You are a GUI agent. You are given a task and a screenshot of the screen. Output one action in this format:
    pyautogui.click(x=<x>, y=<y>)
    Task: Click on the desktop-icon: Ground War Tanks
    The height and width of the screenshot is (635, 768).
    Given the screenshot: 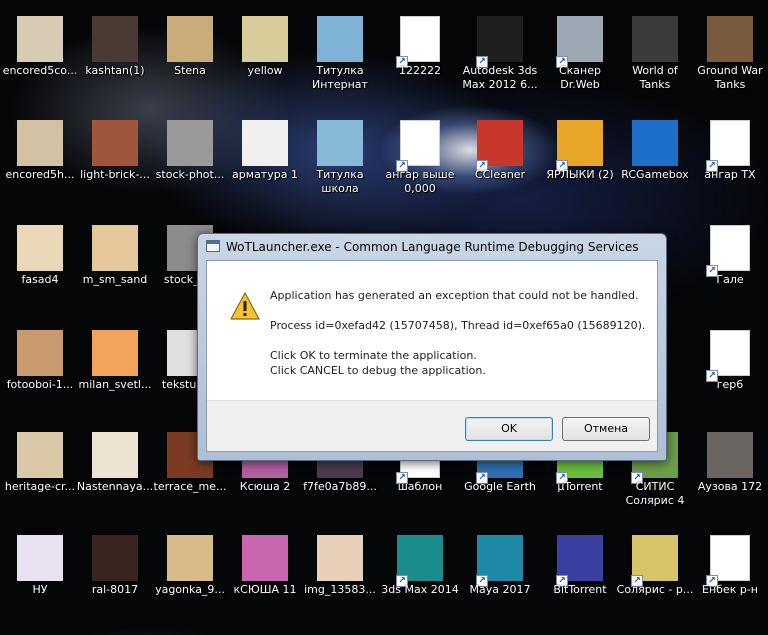 What is the action you would take?
    pyautogui.click(x=729, y=66)
    